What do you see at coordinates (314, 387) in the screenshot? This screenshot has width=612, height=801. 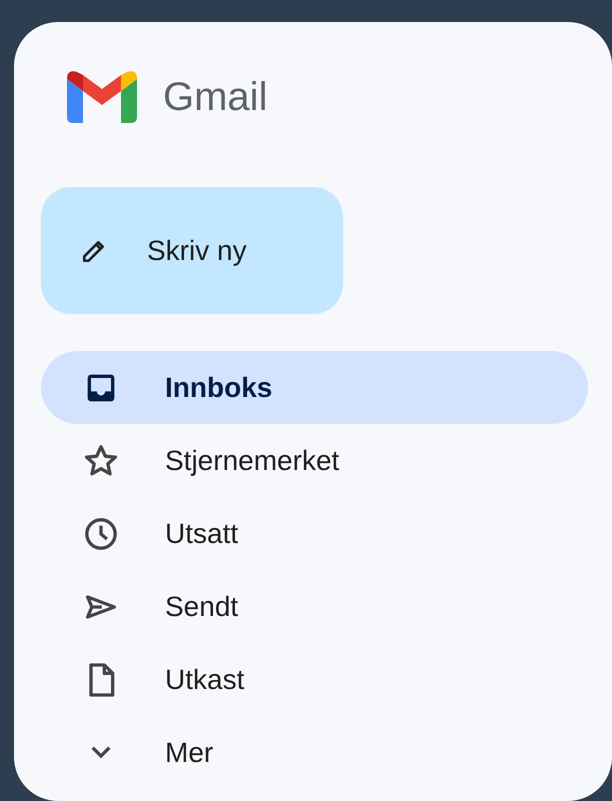 I see `nav-item: Innboks` at bounding box center [314, 387].